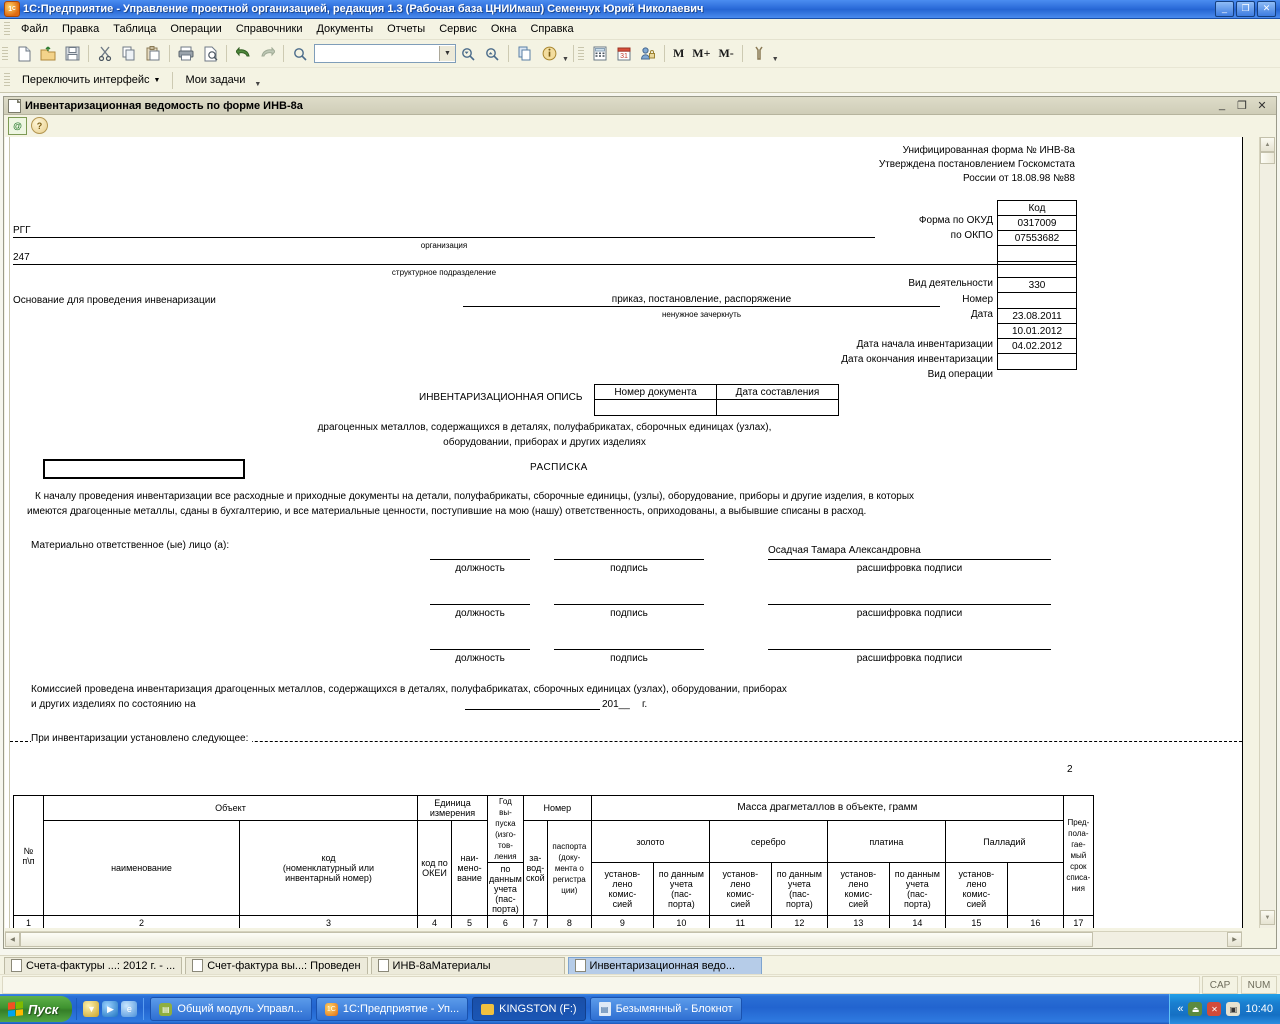 The height and width of the screenshot is (1024, 1280). What do you see at coordinates (72, 54) in the screenshot?
I see `save-icon` at bounding box center [72, 54].